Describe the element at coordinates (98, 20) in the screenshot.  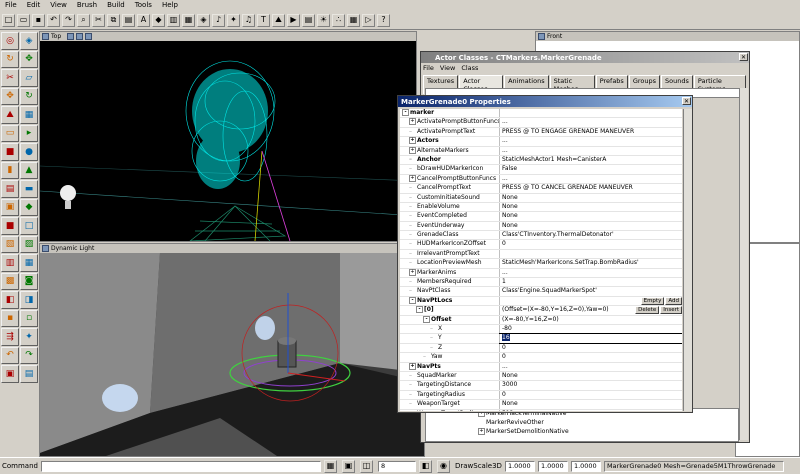
I see `cut-icon: ✂` at that location.